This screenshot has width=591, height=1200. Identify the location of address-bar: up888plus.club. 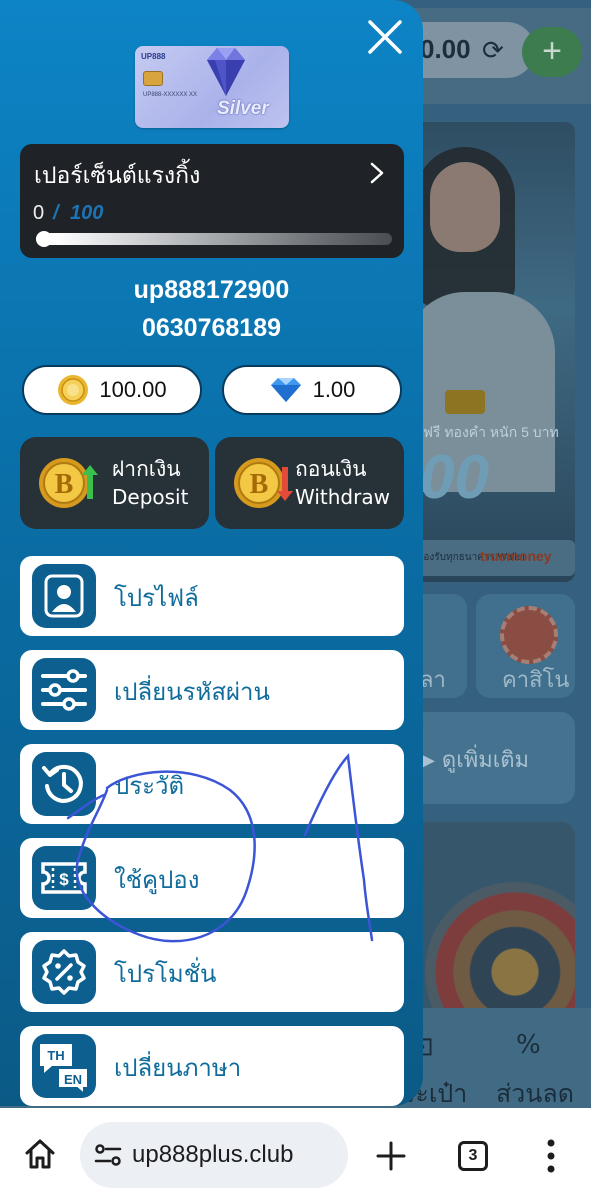
(214, 1155).